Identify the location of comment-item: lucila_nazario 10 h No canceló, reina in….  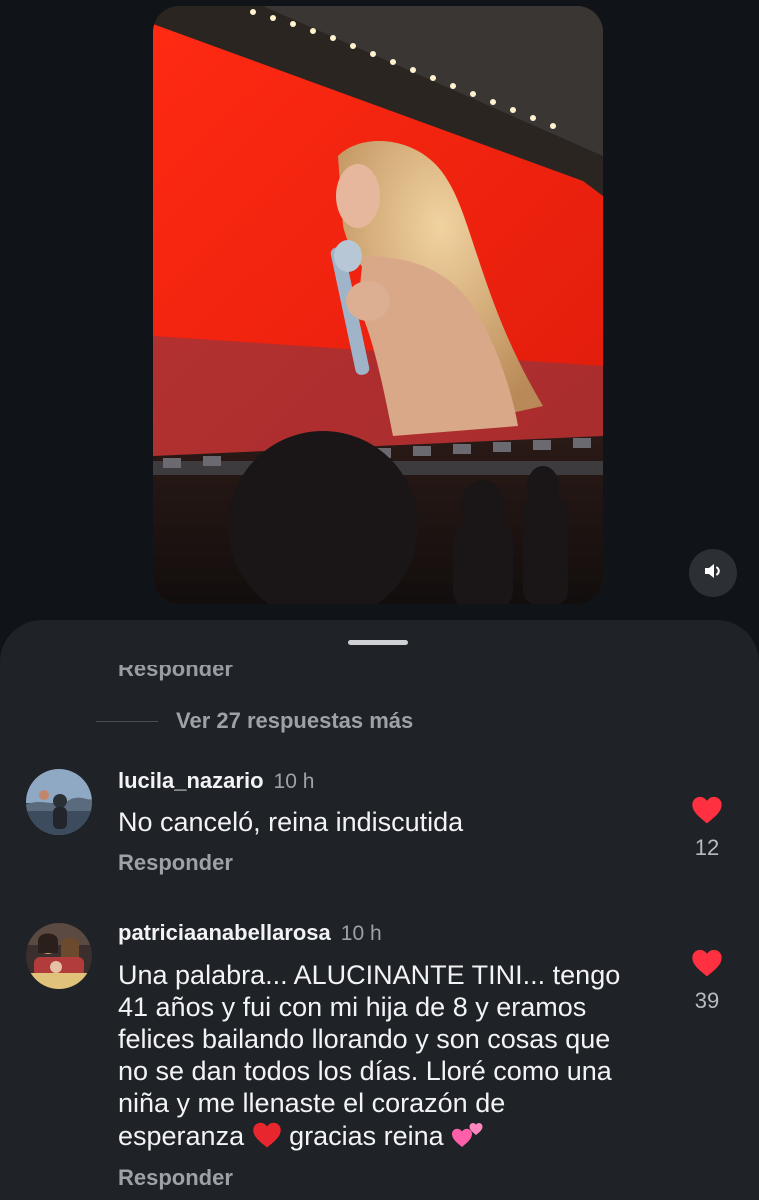
(379, 828).